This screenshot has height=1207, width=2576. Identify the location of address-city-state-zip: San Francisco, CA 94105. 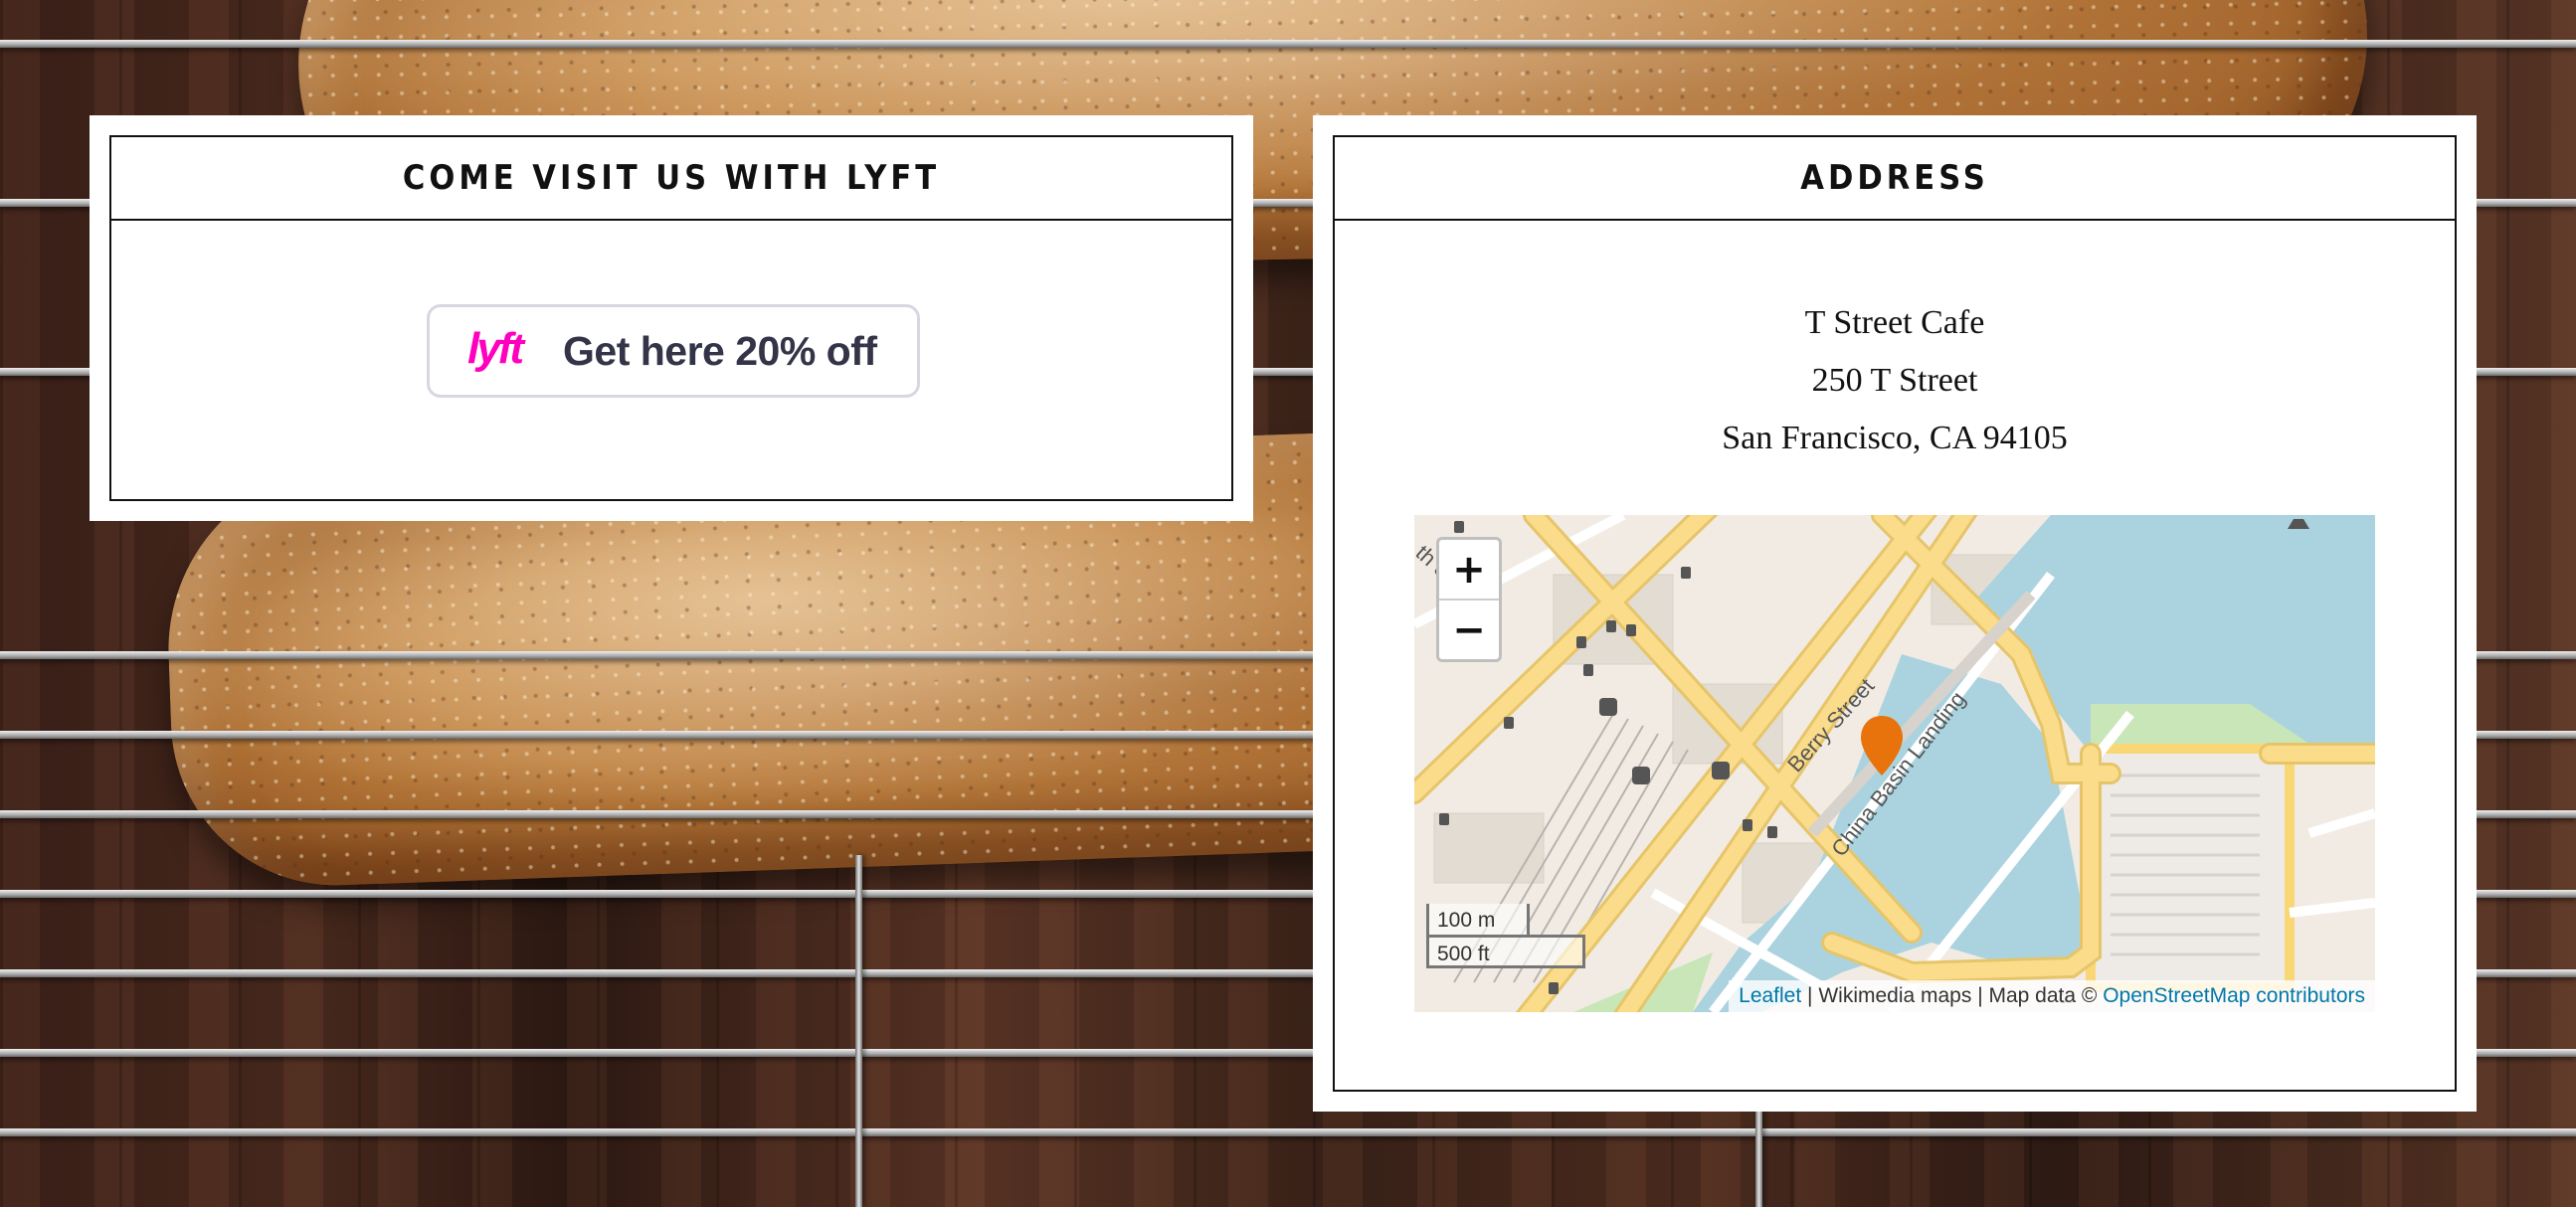
(1895, 438).